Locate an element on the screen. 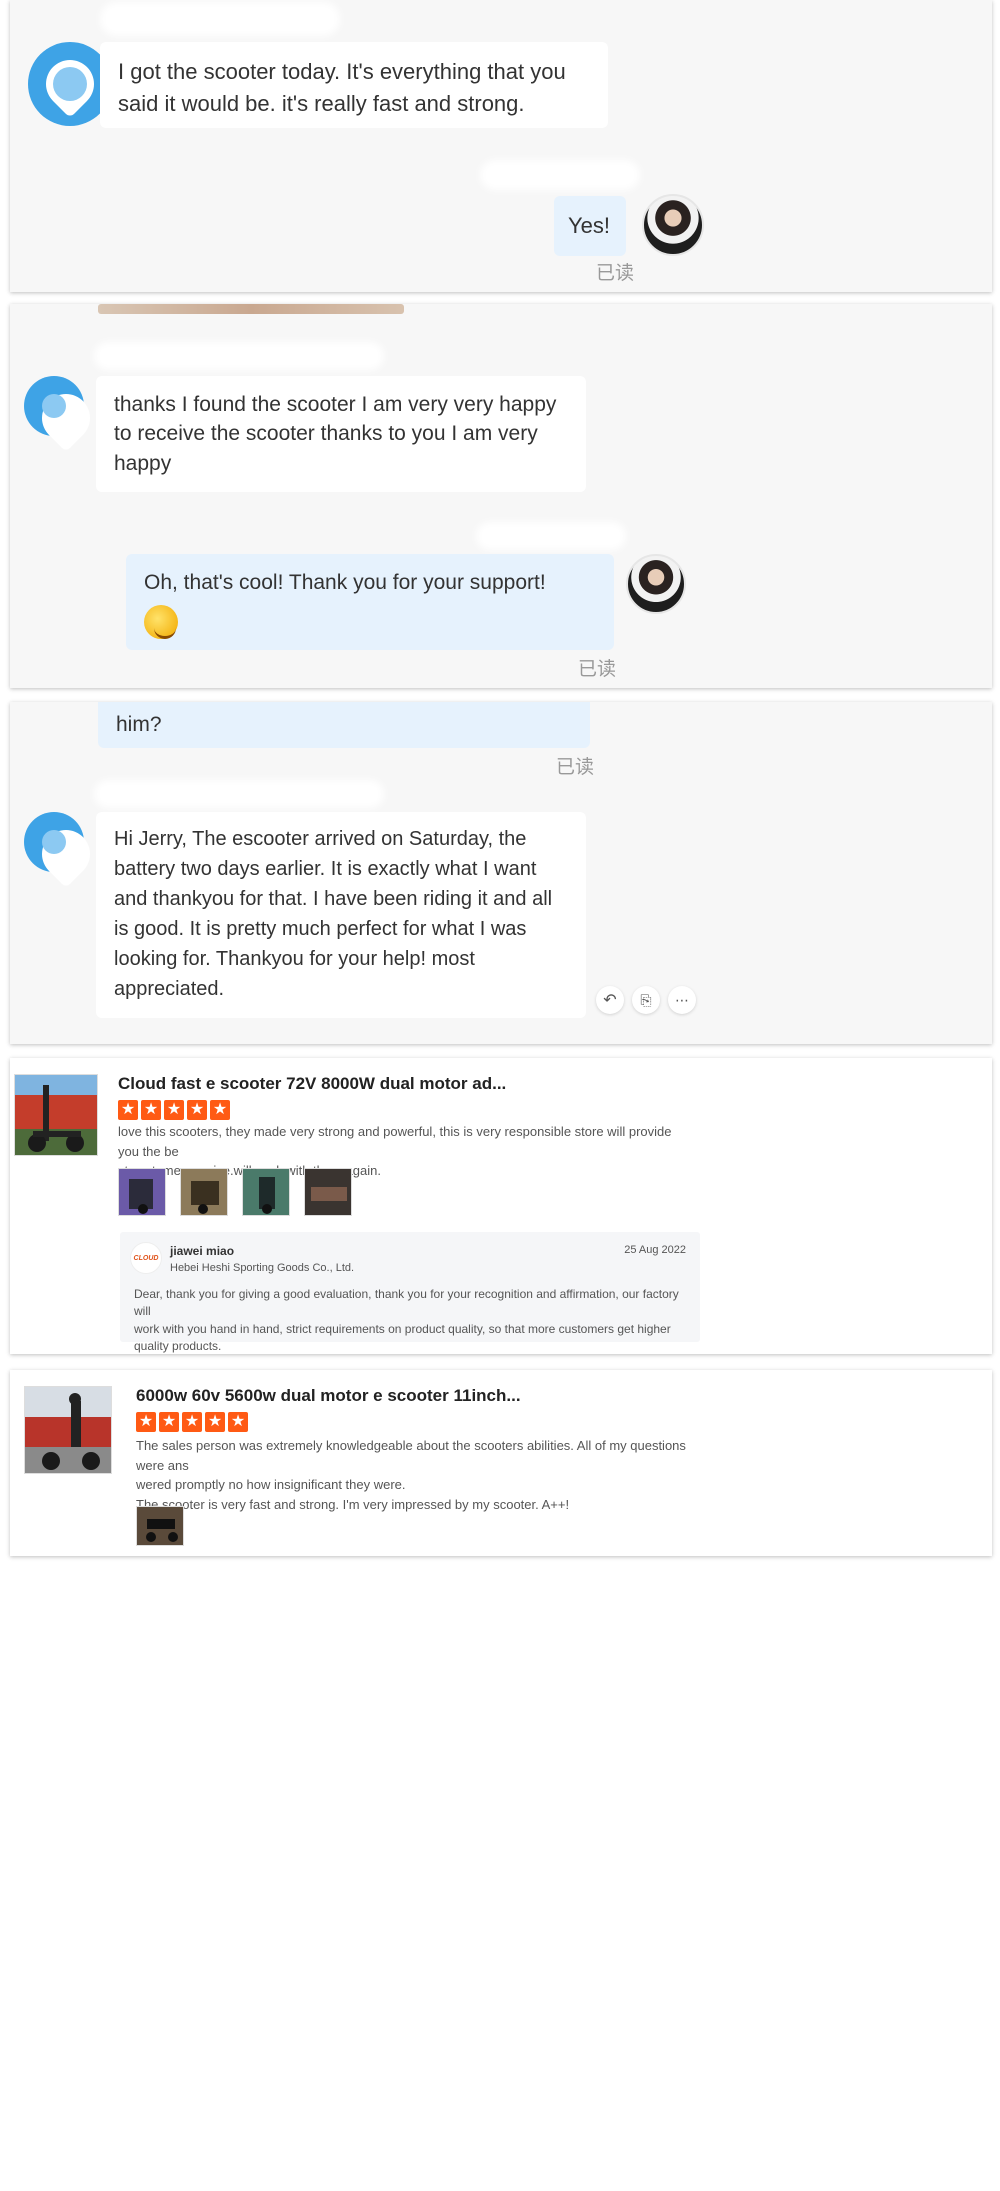 This screenshot has width=1000, height=2191. previous-message-text: him? is located at coordinates (139, 724).